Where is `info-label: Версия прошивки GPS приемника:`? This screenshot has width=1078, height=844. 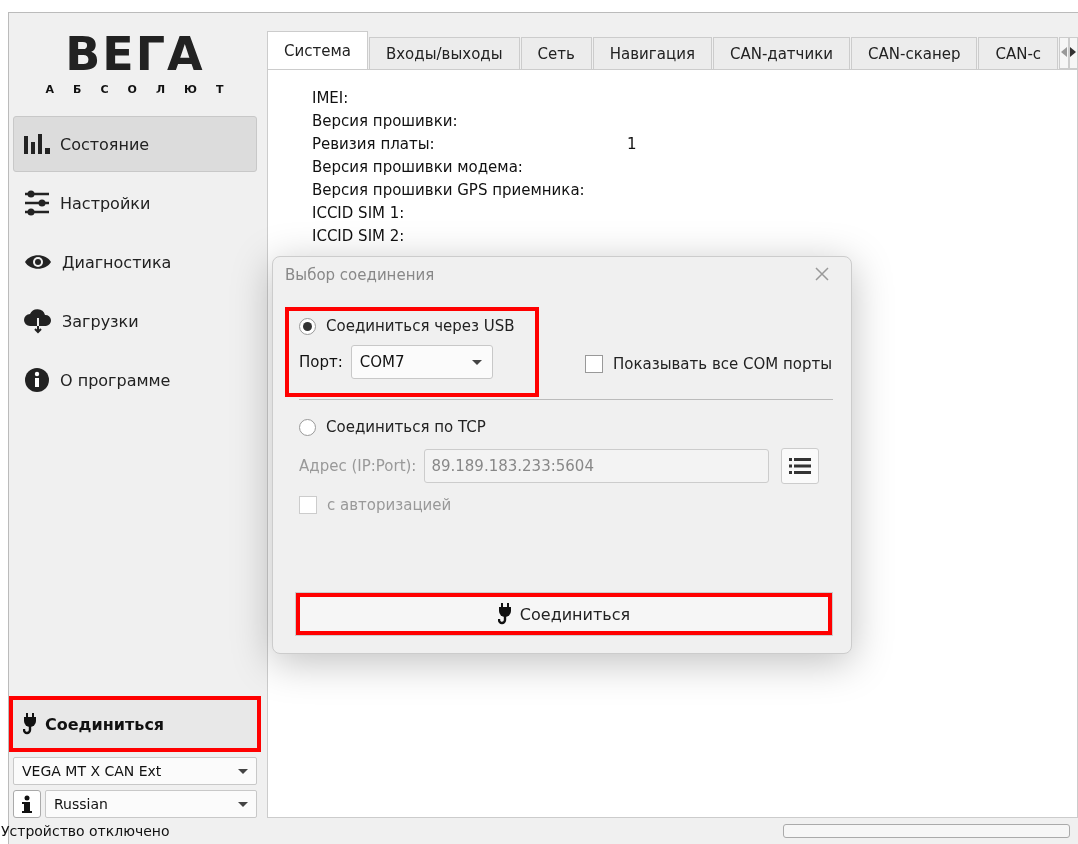
info-label: Версия прошивки GPS приемника: is located at coordinates (449, 189).